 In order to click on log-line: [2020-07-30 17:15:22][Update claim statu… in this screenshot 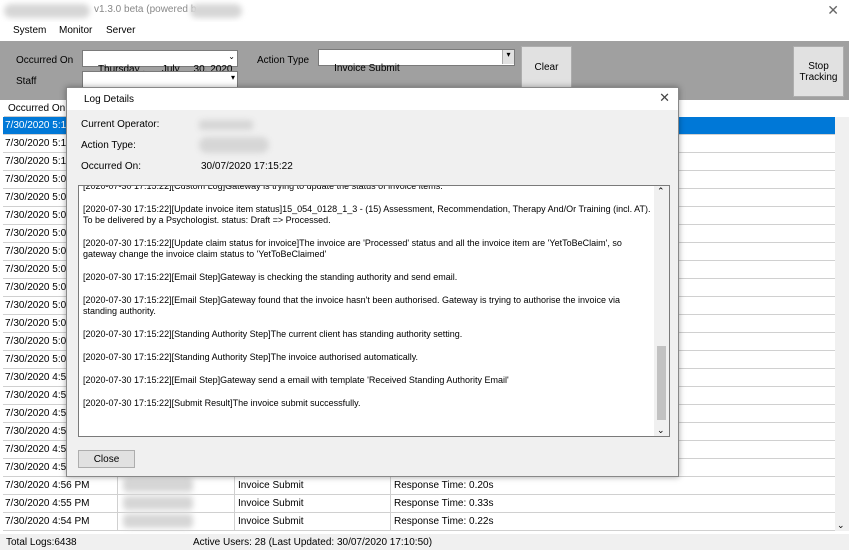, I will do `click(352, 248)`.